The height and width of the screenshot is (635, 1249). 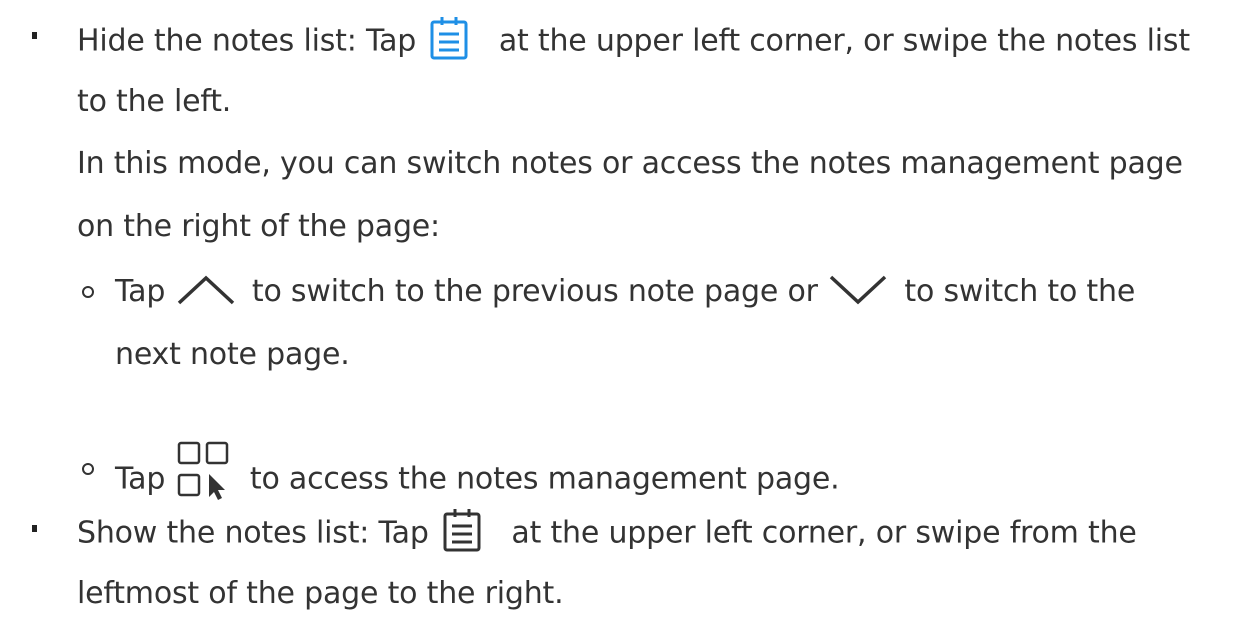 I want to click on hide-notes-line-2: to the left., so click(x=154, y=101).